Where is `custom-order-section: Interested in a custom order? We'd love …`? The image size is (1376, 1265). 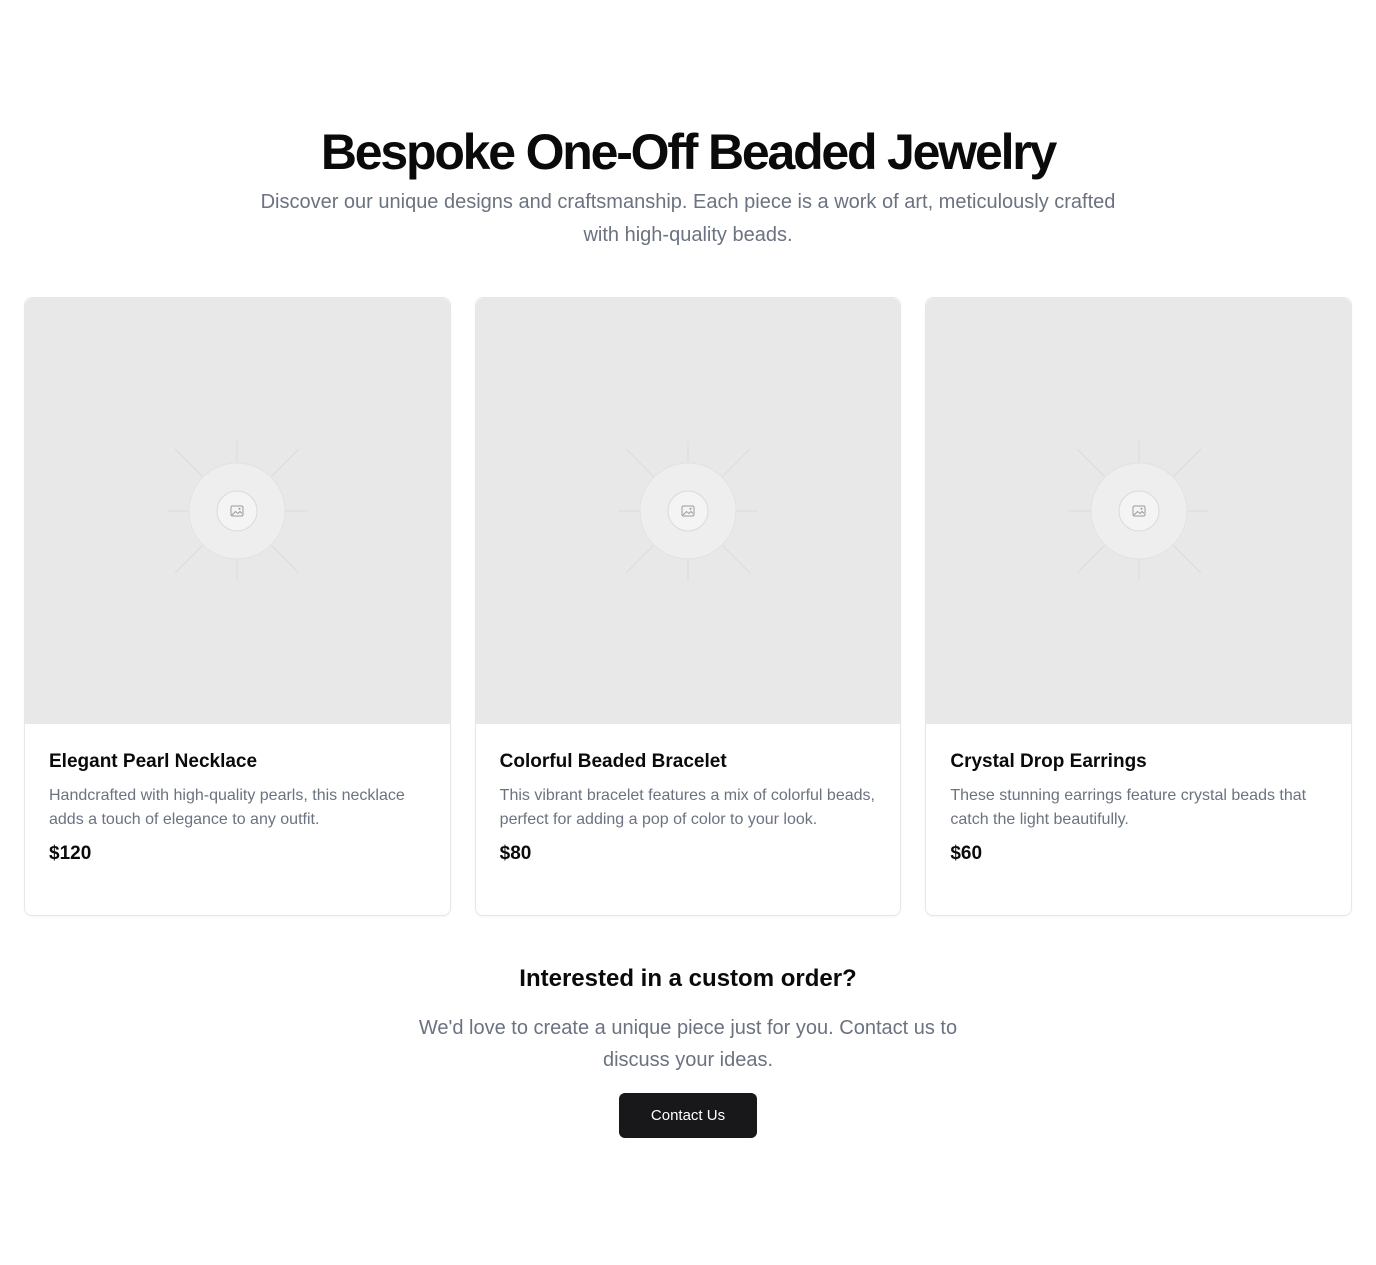 custom-order-section: Interested in a custom order? We'd love … is located at coordinates (688, 1050).